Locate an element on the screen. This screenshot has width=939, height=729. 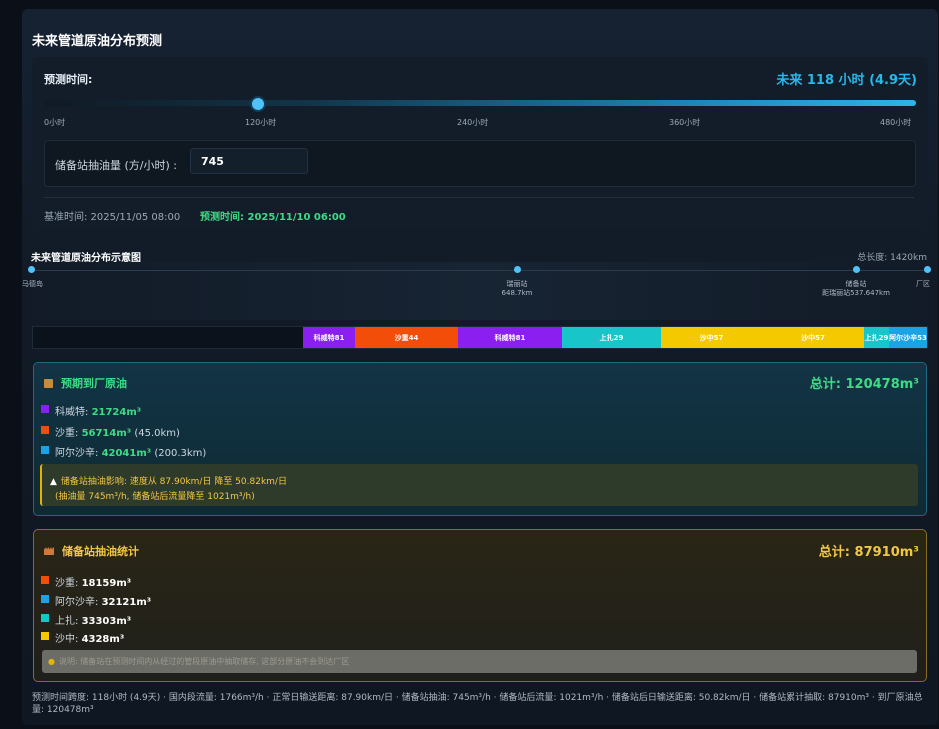
slider-tick-360: 360小时 is located at coordinates (685, 122).